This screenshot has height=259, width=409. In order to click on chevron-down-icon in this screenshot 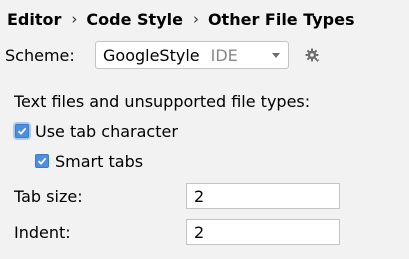, I will do `click(276, 55)`.